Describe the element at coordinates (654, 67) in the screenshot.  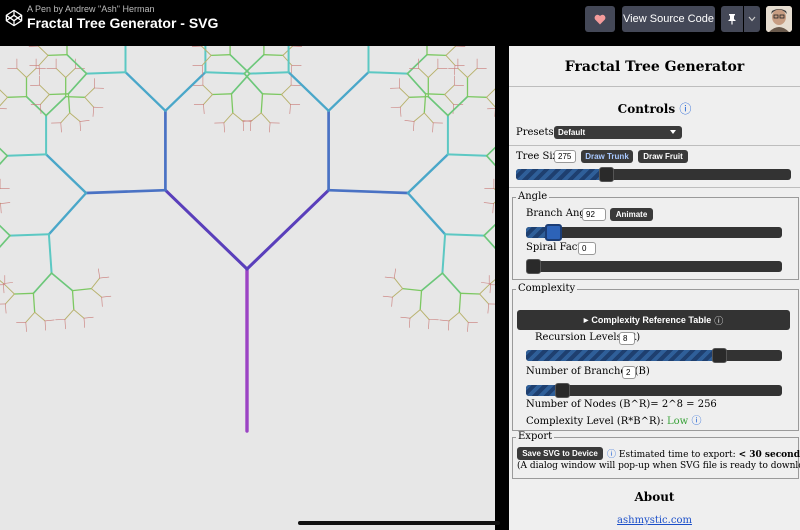
I see `panel-title: Fractal Tree Generator` at that location.